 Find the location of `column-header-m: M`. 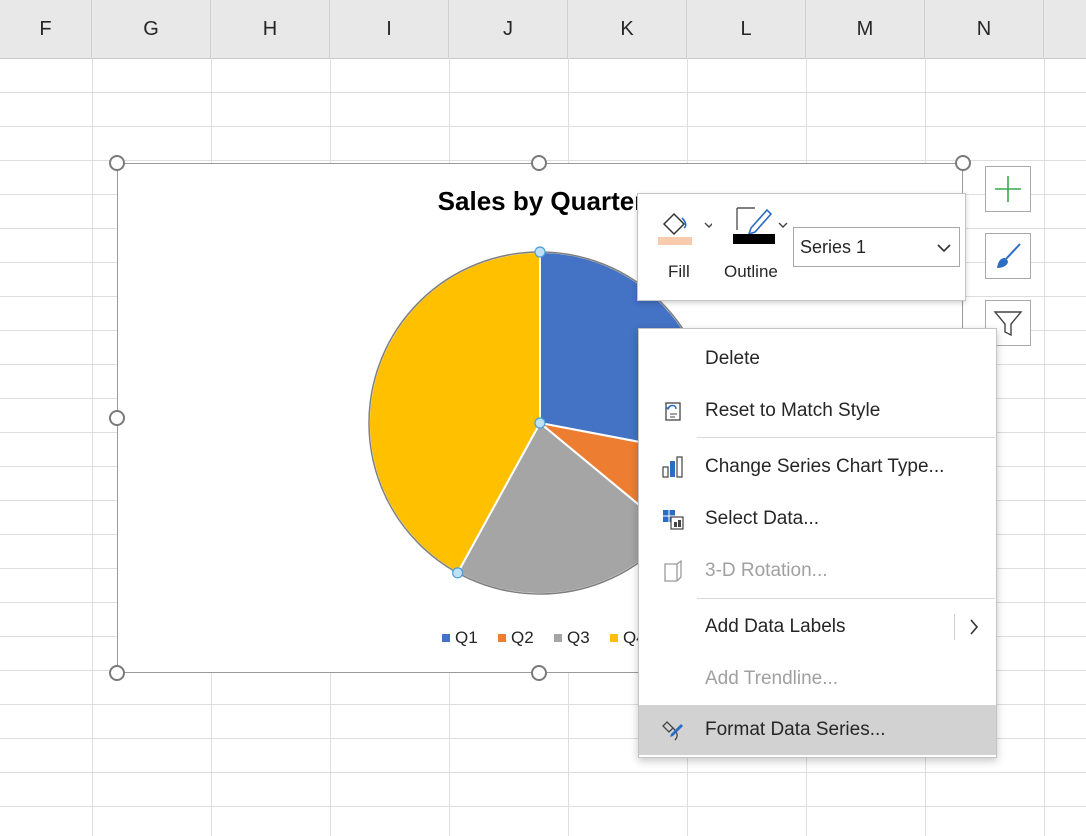

column-header-m: M is located at coordinates (865, 29).